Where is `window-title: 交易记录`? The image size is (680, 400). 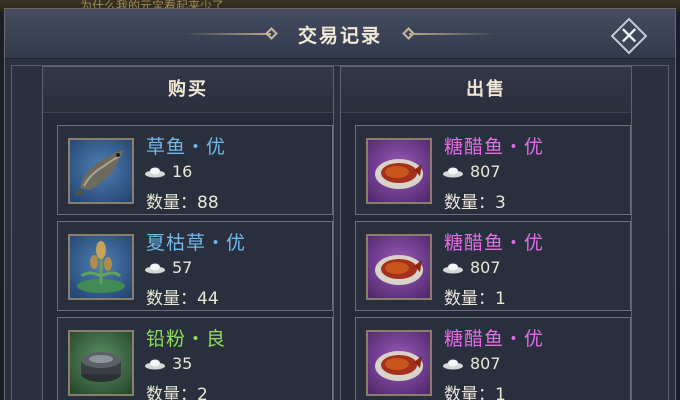 window-title: 交易记录 is located at coordinates (339, 36).